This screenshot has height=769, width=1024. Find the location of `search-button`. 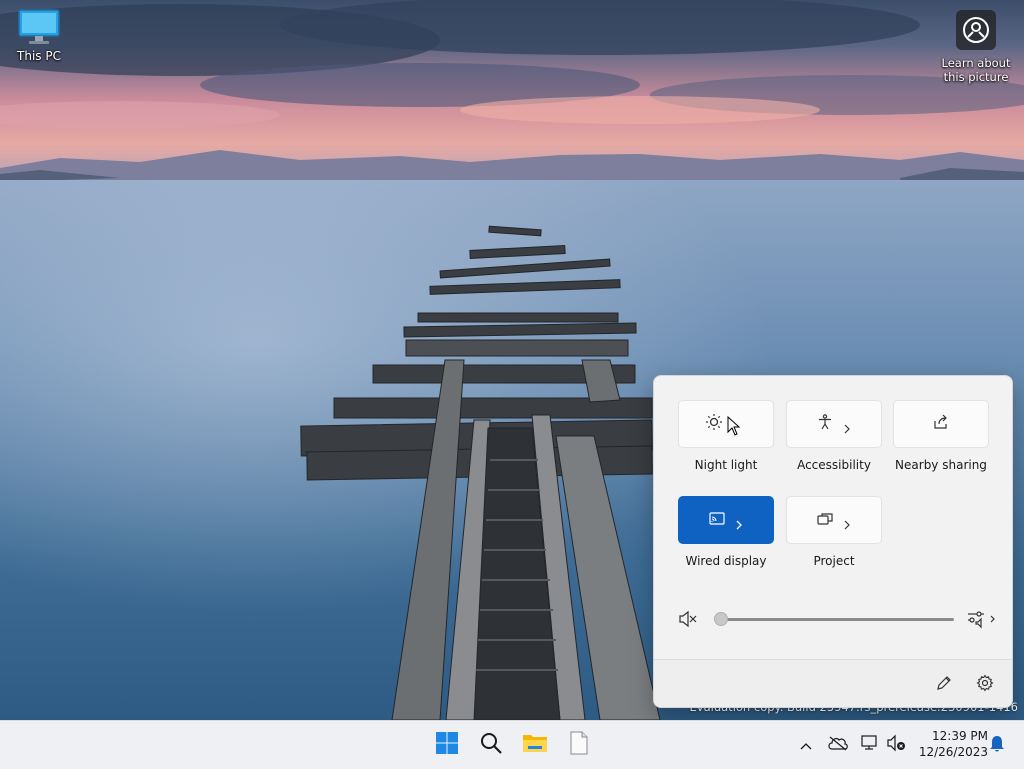

search-button is located at coordinates (491, 745).